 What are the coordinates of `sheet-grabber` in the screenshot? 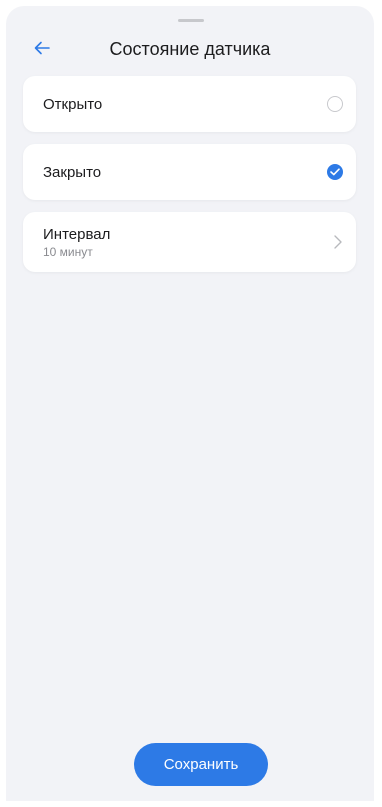 It's located at (191, 20).